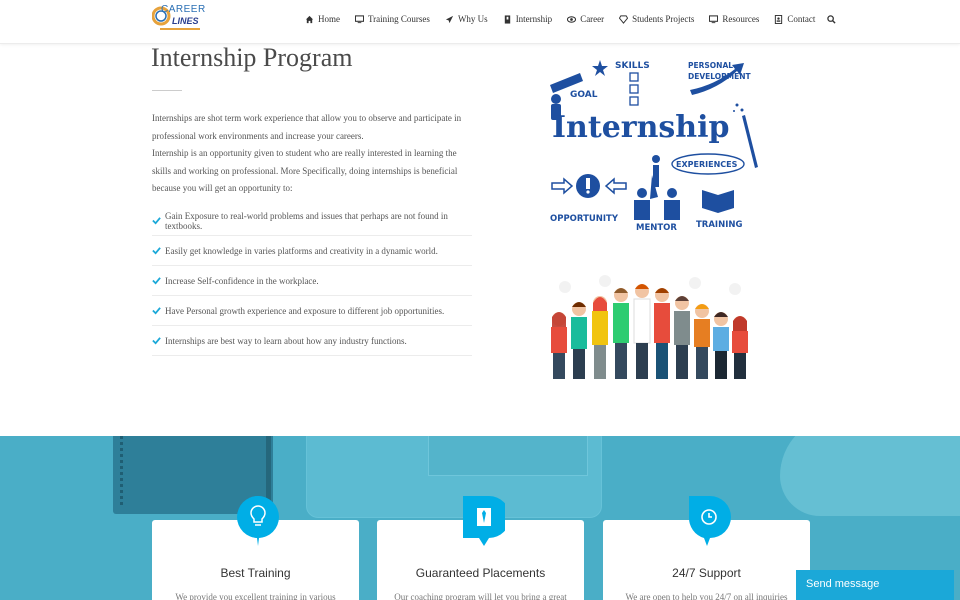  What do you see at coordinates (449, 19) in the screenshot?
I see `send-icon` at bounding box center [449, 19].